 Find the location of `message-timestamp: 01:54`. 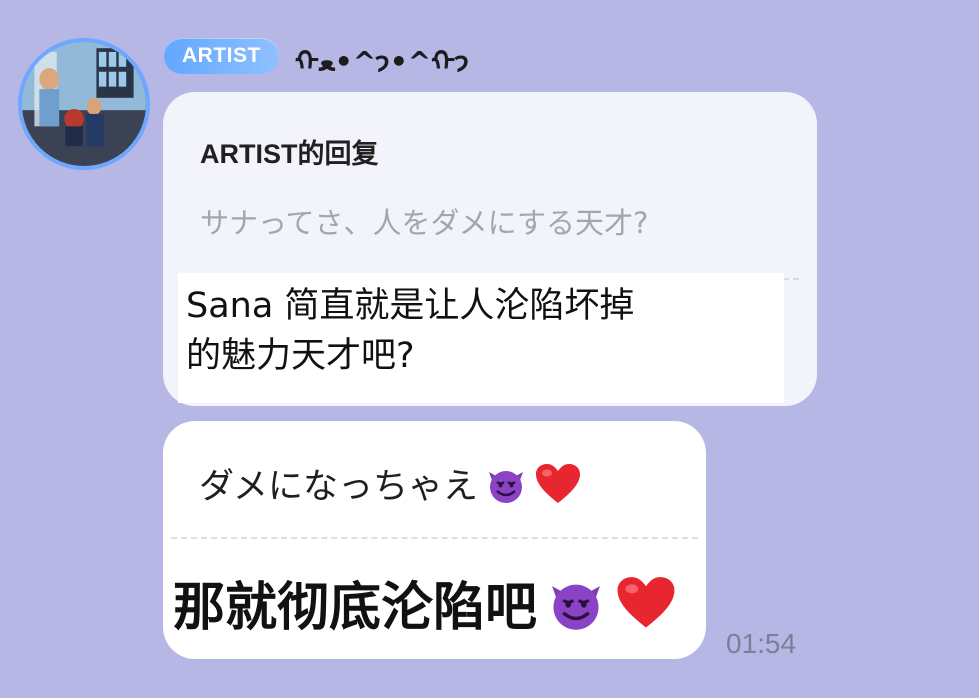

message-timestamp: 01:54 is located at coordinates (761, 643).